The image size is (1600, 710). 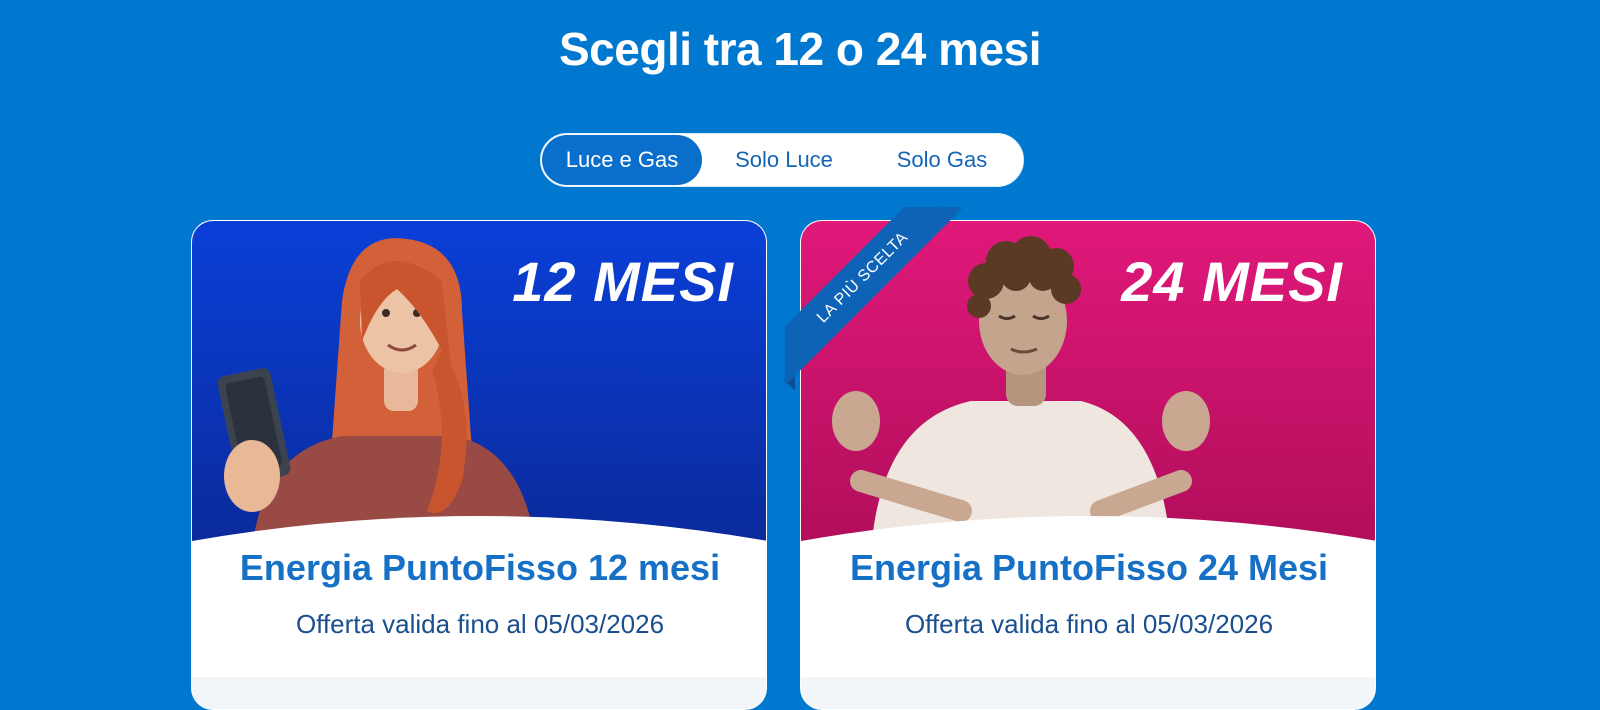 I want to click on toggle-luce-e-gas: Luce e Gas, so click(x=622, y=160).